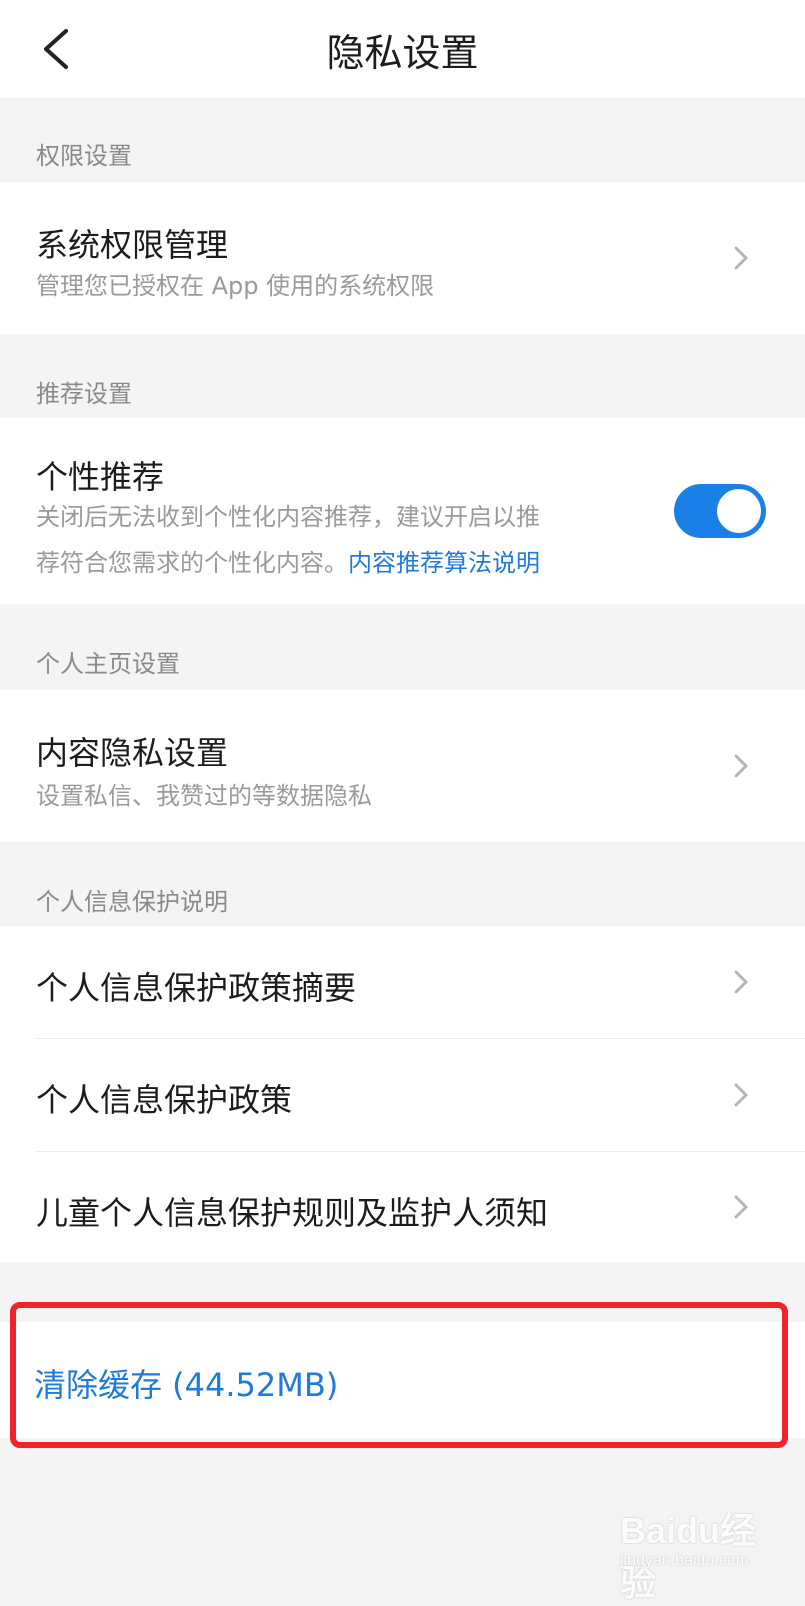  I want to click on policy-summary-row: 个人信息保护政策摘要, so click(402, 982).